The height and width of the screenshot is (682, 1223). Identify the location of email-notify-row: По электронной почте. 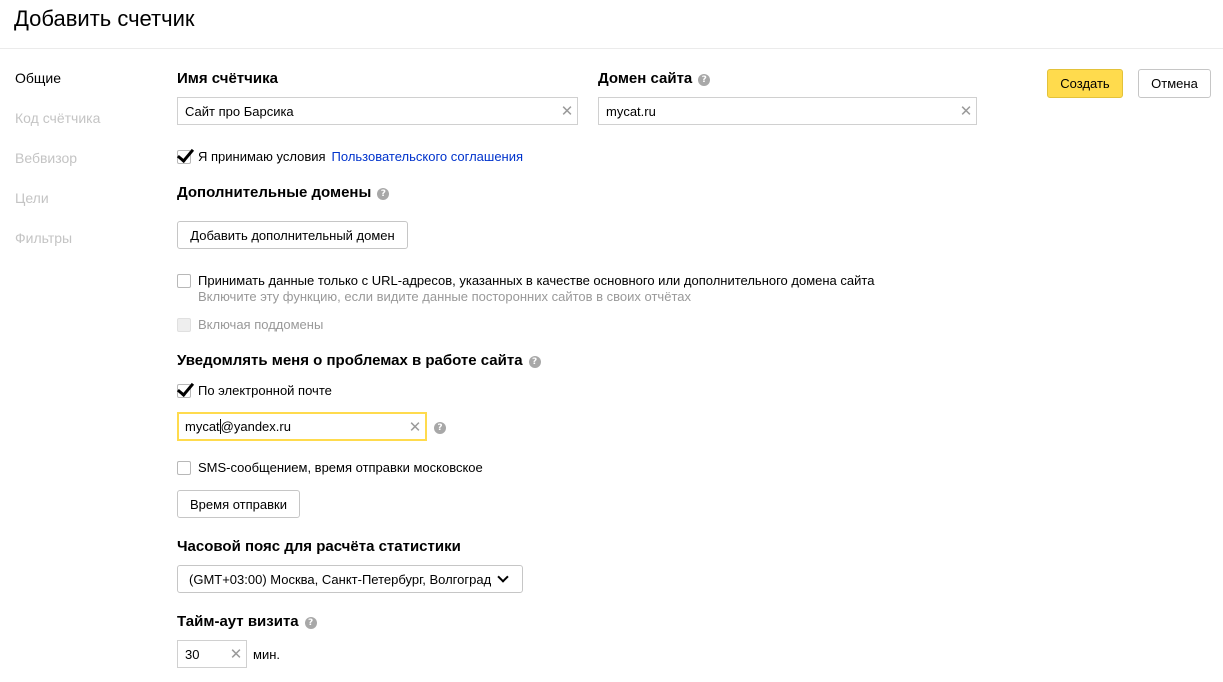
(254, 391).